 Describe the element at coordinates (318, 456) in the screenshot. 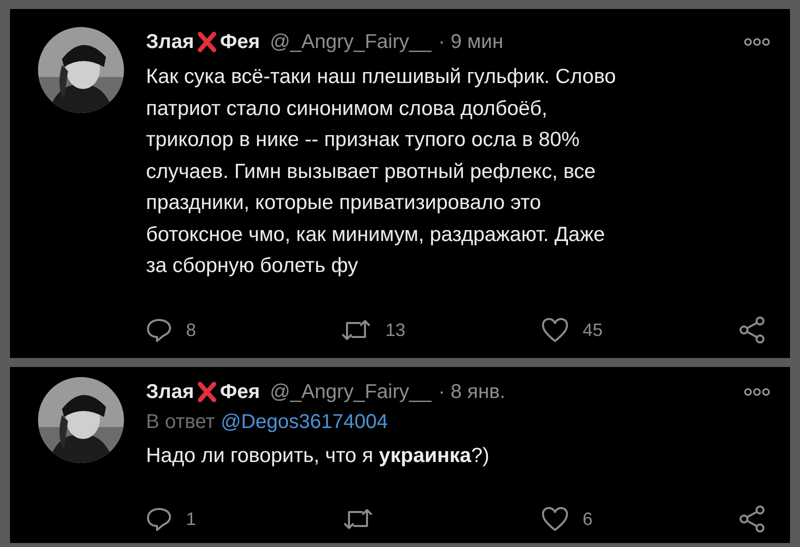

I see `tweet-text: Надо ли говорить, что я украинка?)` at that location.